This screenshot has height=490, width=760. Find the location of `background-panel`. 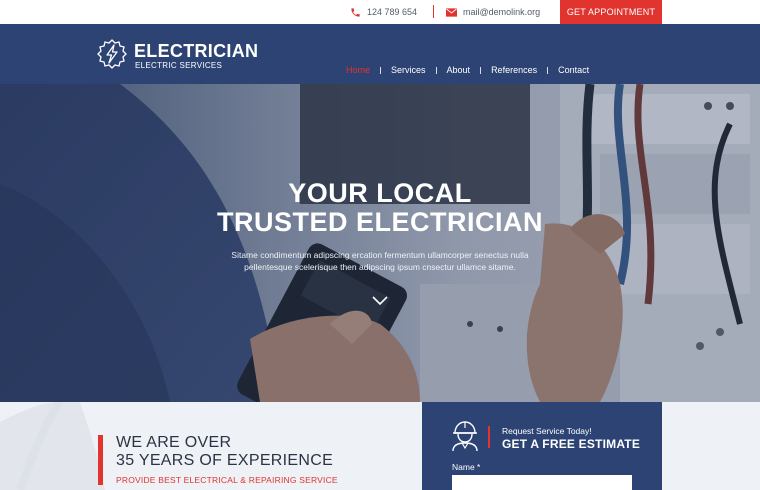

background-panel is located at coordinates (711, 446).